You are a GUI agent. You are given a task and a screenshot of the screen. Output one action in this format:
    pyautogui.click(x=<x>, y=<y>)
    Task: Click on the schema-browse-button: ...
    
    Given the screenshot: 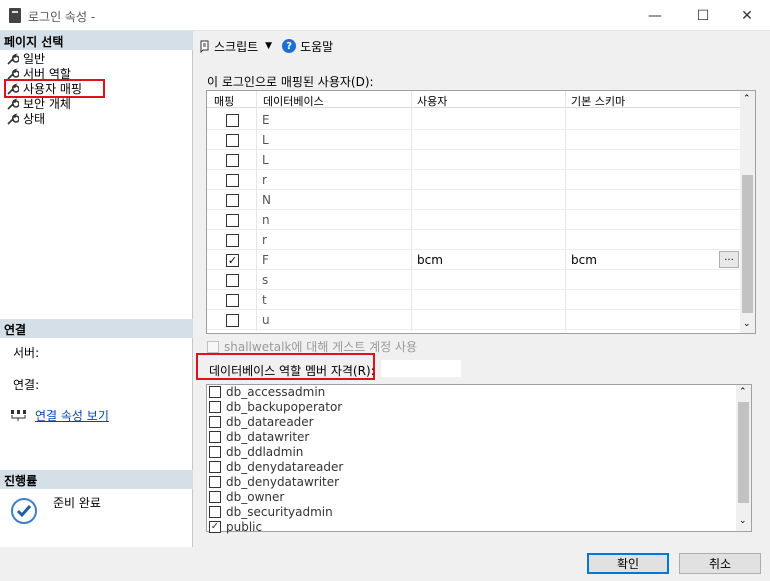 What is the action you would take?
    pyautogui.click(x=729, y=259)
    